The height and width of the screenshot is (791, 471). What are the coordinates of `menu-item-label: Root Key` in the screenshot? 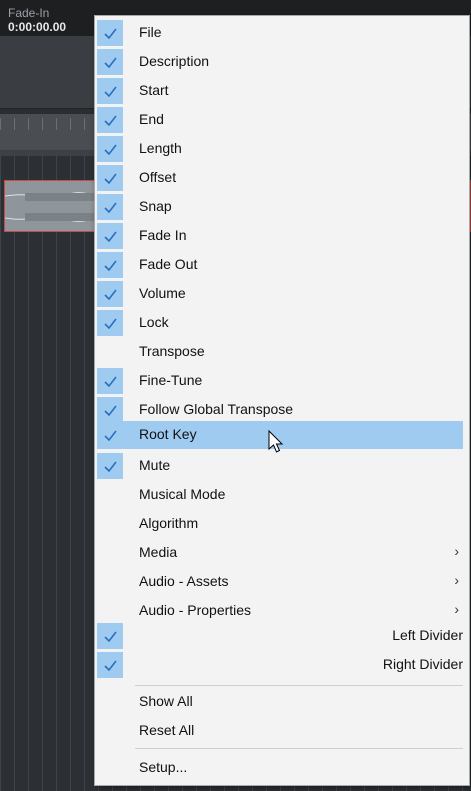 It's located at (168, 434).